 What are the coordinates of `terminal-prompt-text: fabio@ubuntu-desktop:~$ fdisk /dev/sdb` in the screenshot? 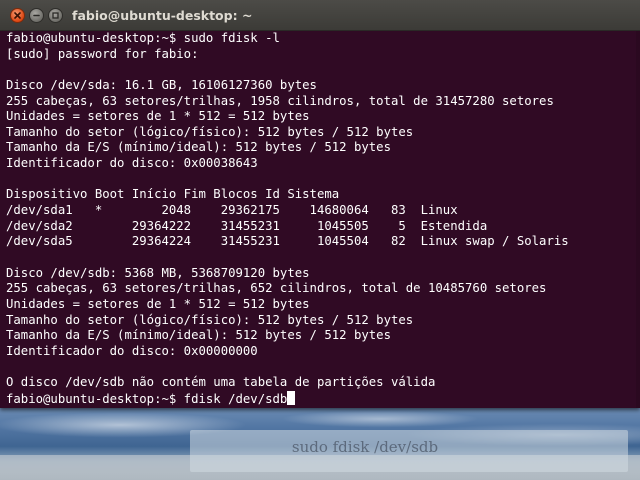 It's located at (147, 398).